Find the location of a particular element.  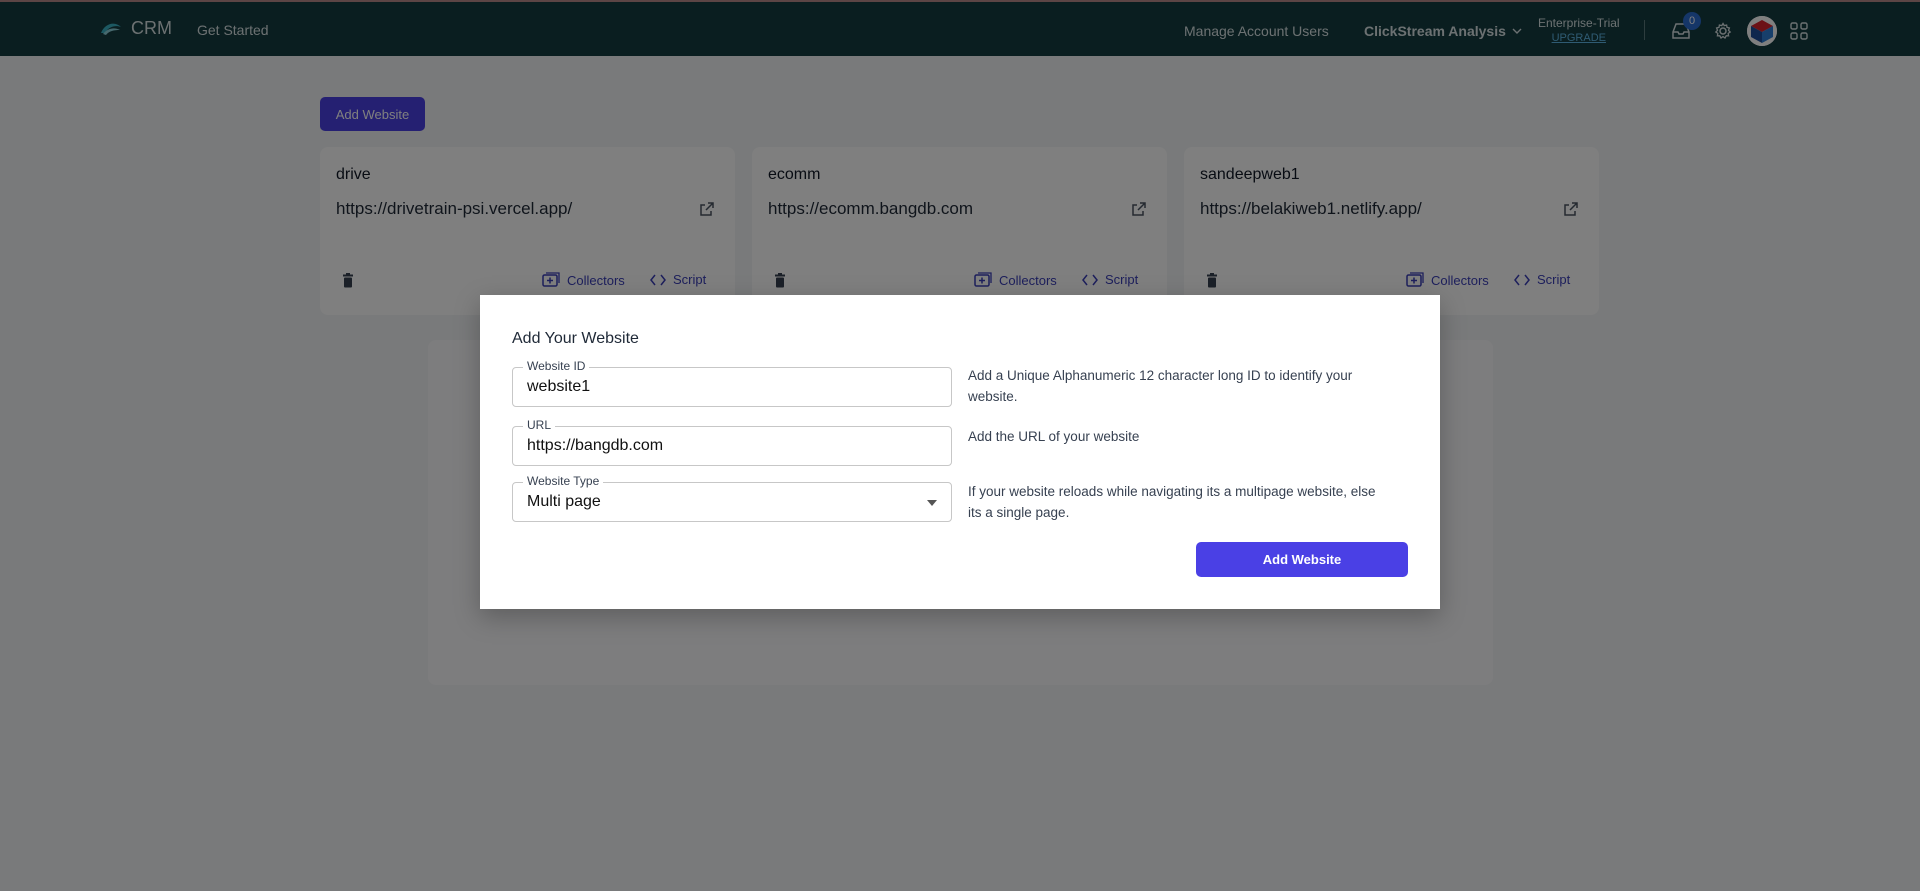

url-field: URL https://bangdb.com is located at coordinates (732, 442).